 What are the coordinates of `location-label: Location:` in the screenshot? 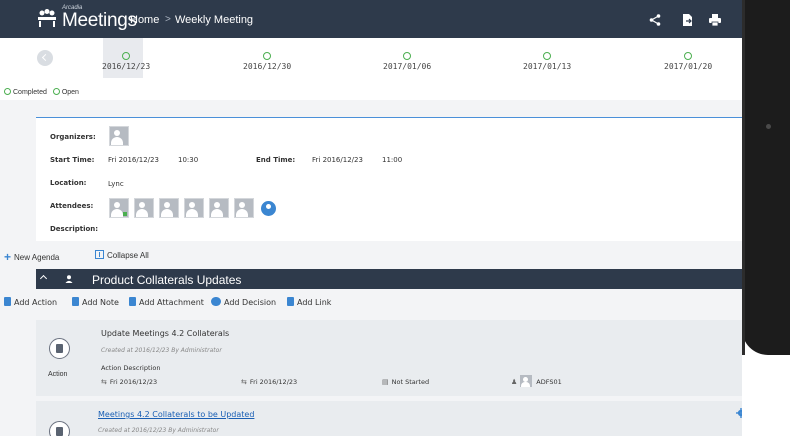 It's located at (68, 183).